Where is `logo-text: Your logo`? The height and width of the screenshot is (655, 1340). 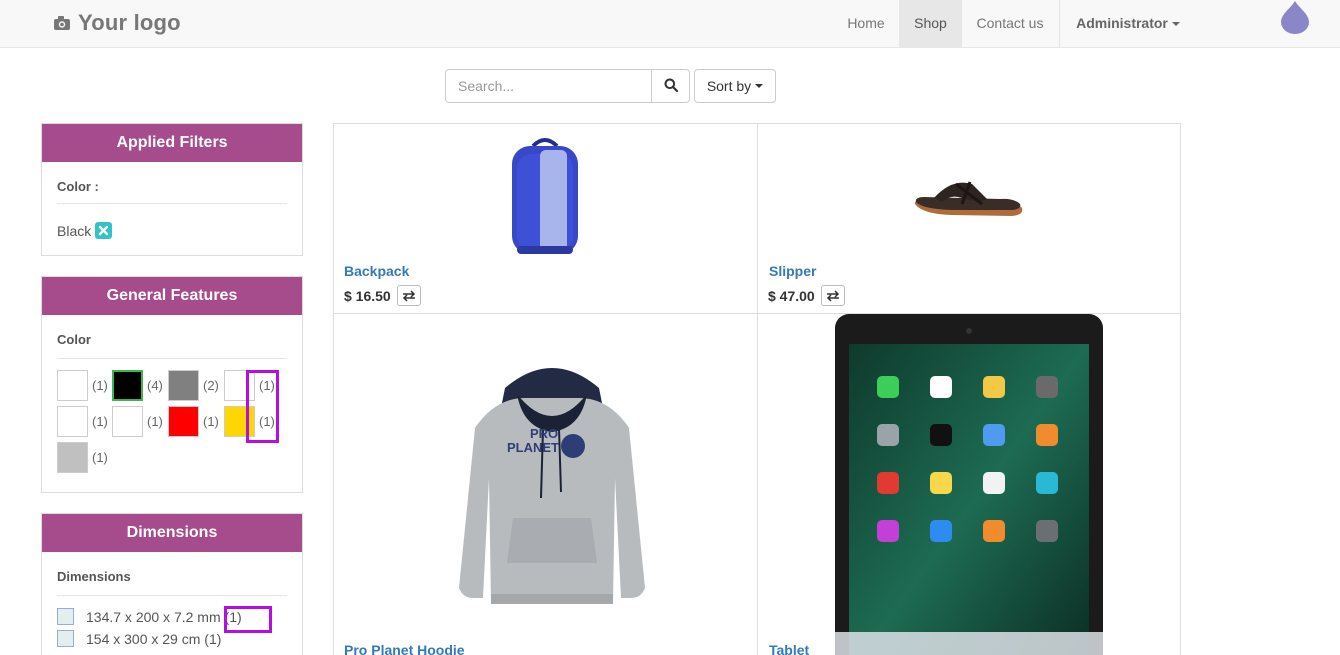
logo-text: Your logo is located at coordinates (129, 22).